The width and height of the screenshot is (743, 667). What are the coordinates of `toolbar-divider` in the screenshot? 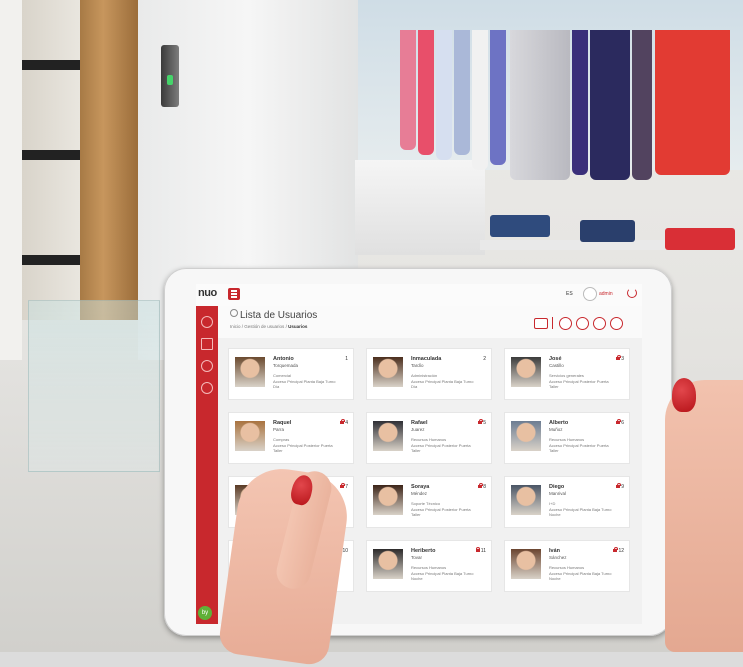 It's located at (552, 323).